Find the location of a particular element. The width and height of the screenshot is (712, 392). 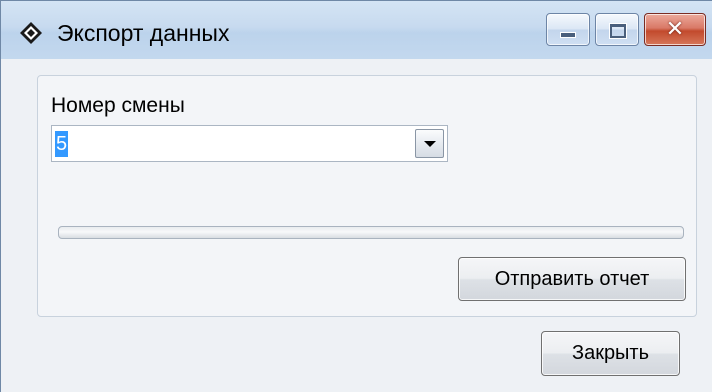

close-icon: ✕ is located at coordinates (675, 29).